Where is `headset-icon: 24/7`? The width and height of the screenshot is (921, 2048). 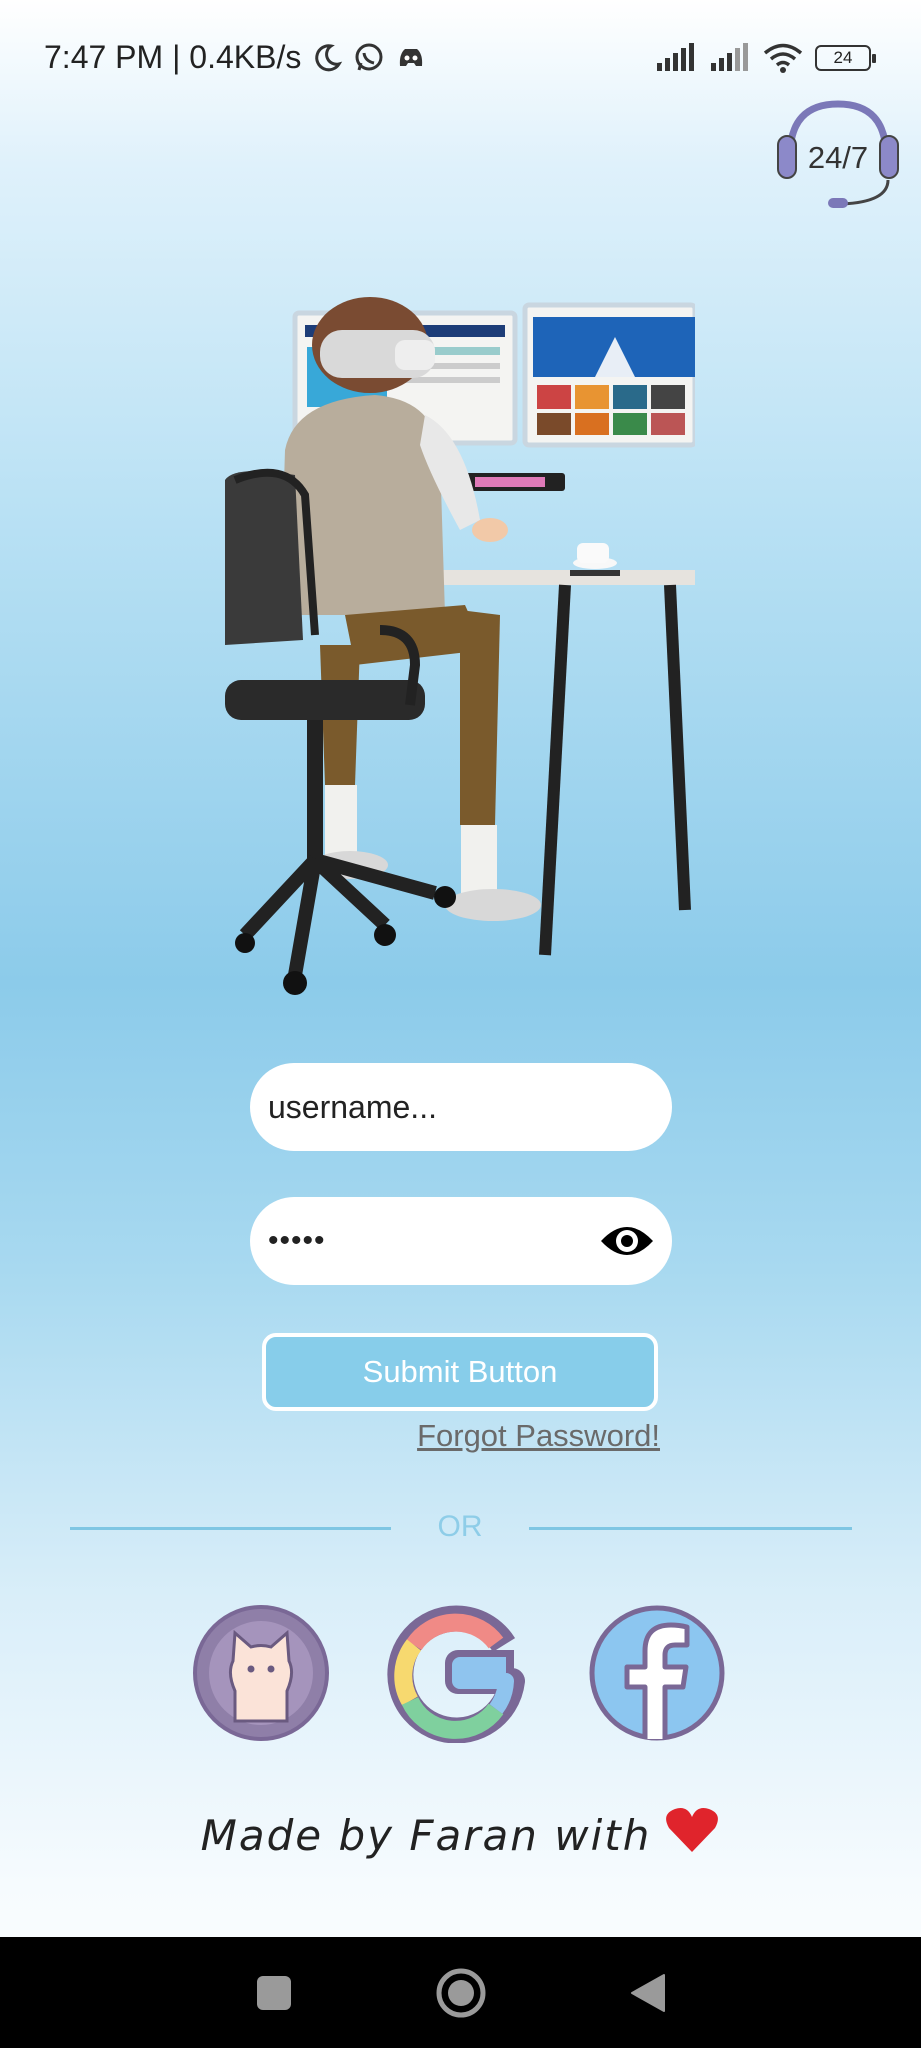 headset-icon: 24/7 is located at coordinates (838, 154).